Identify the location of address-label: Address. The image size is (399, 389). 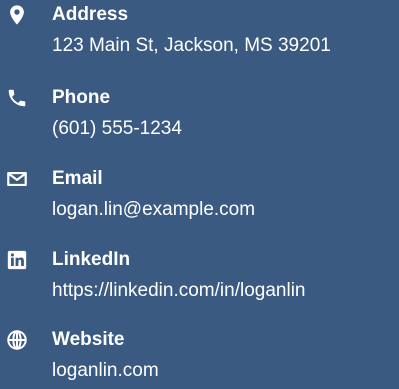
(90, 14).